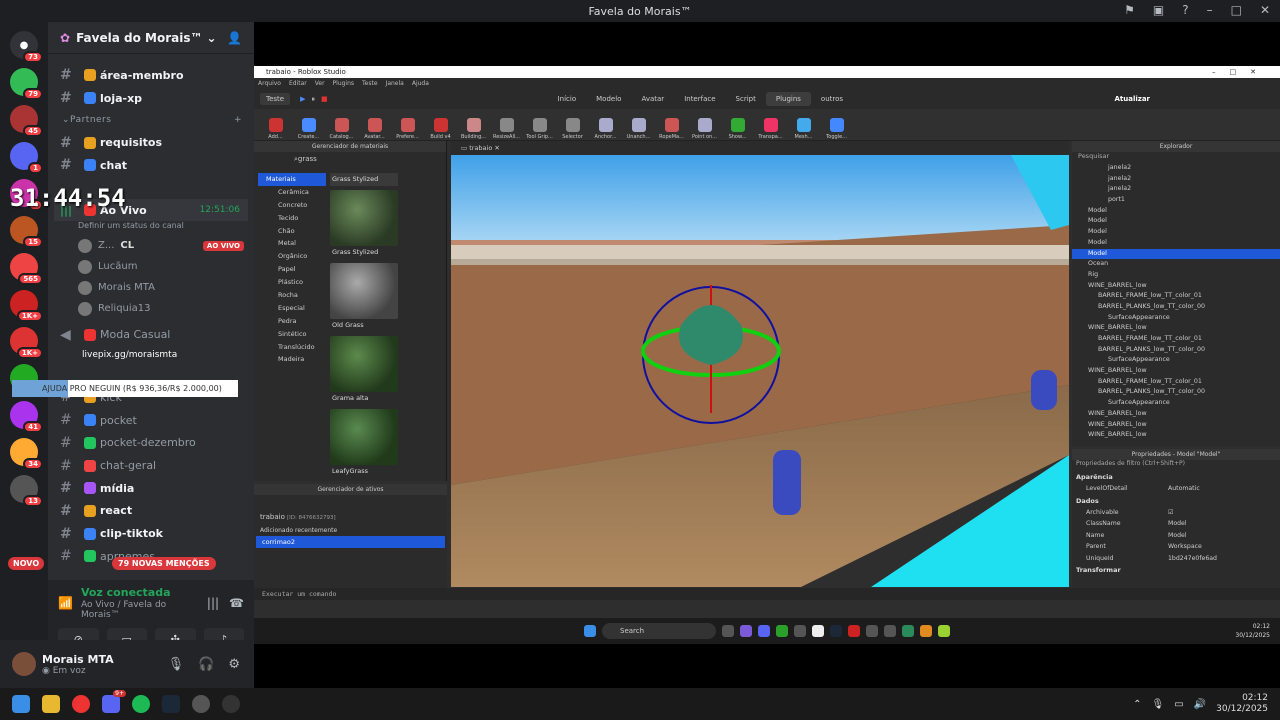 Image resolution: width=1280 pixels, height=720 pixels. Describe the element at coordinates (1176, 157) in the screenshot. I see `explorer-filter-input: Pesquisar` at that location.